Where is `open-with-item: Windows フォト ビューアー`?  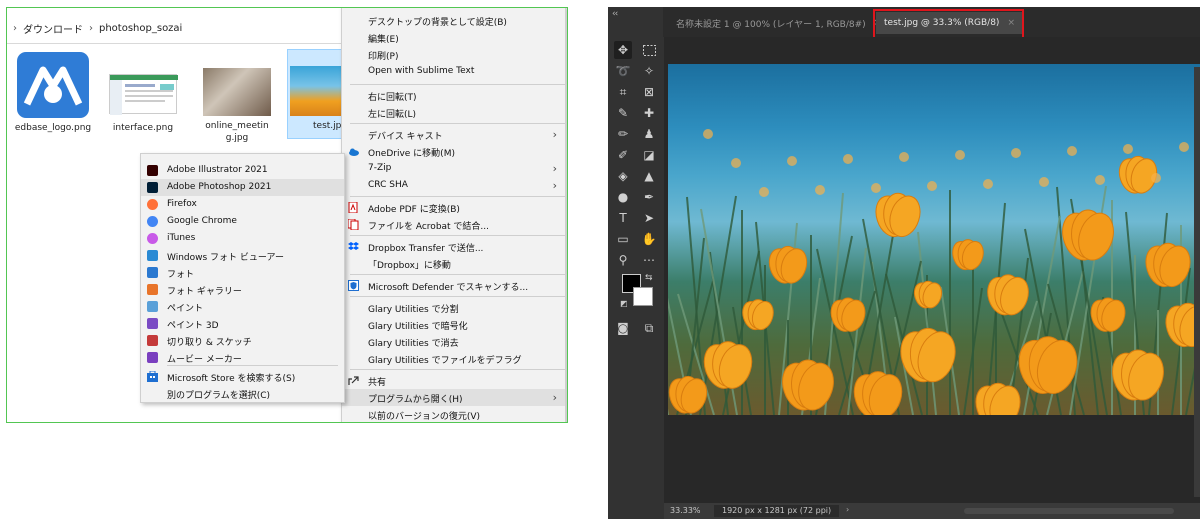 open-with-item: Windows フォト ビューアー is located at coordinates (242, 255).